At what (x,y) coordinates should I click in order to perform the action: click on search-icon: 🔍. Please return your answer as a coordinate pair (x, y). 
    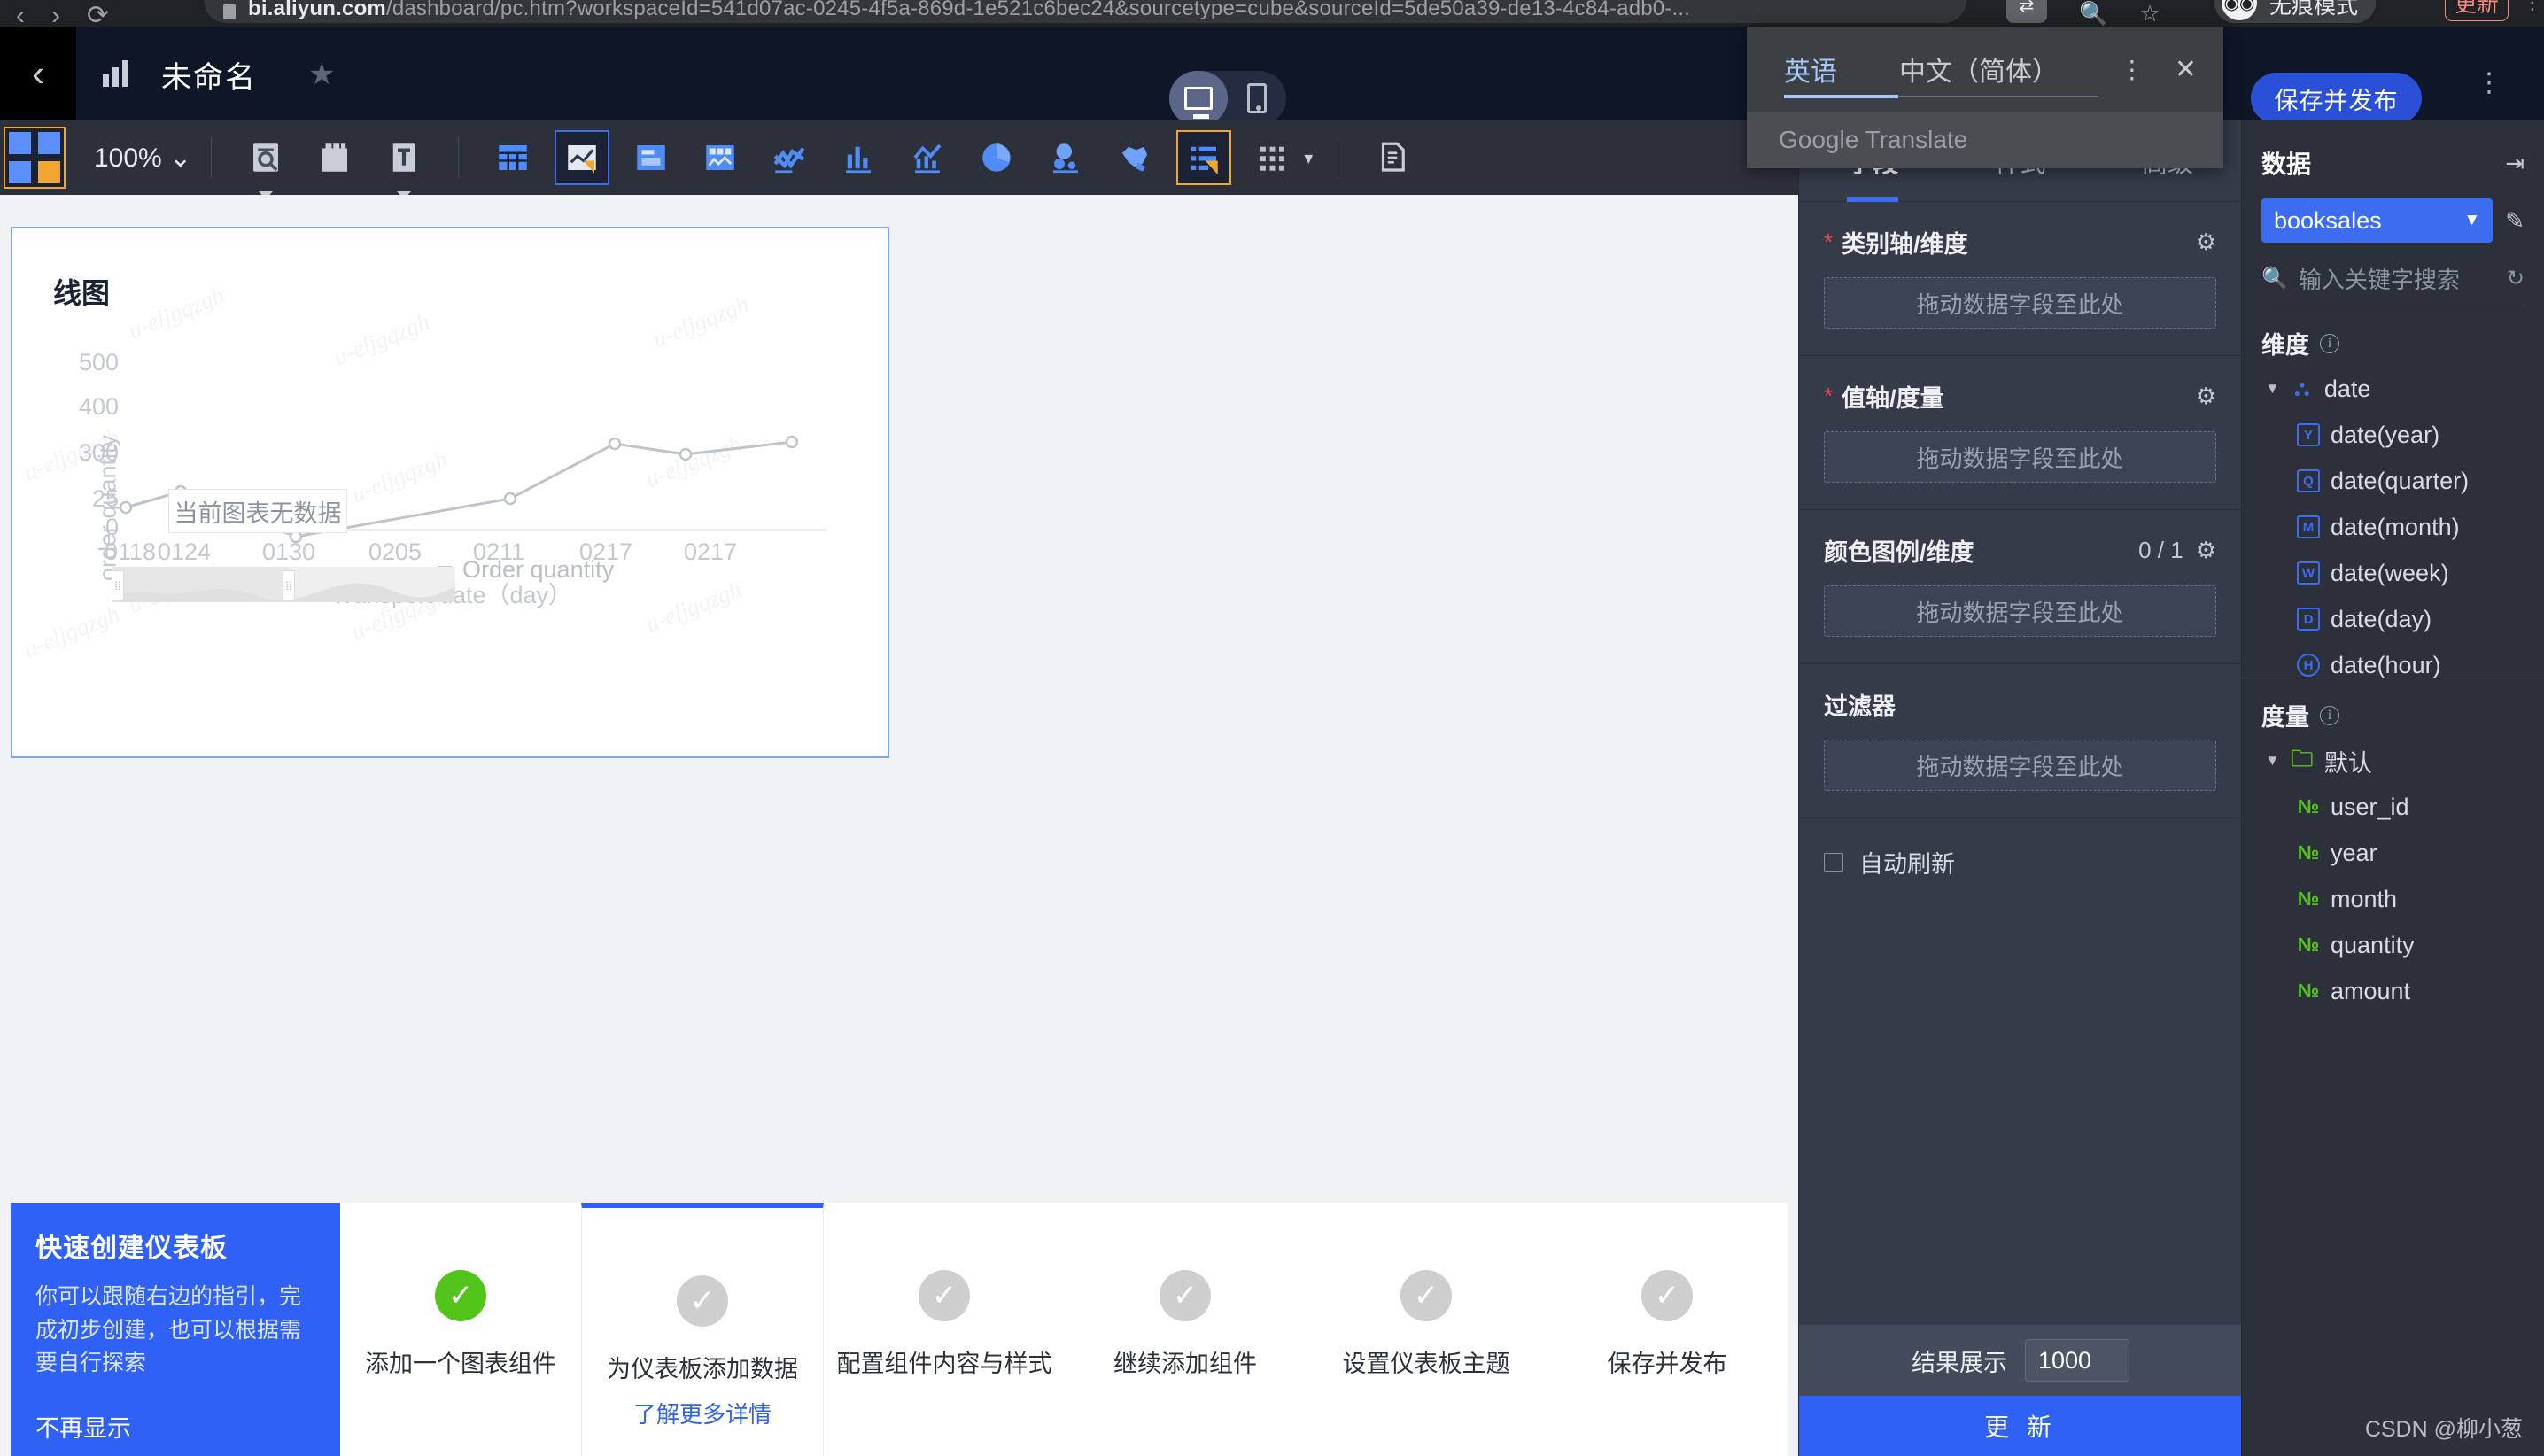
    Looking at the image, I should click on (2093, 13).